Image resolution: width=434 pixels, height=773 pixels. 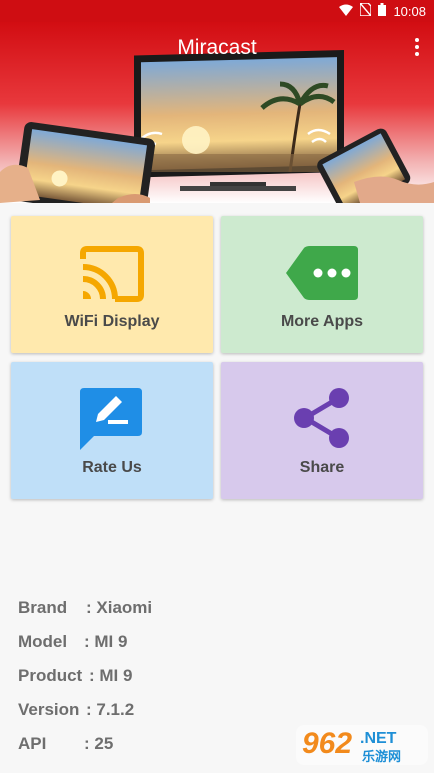 I want to click on site-watermark: 962 .NET 乐游网, so click(x=362, y=744).